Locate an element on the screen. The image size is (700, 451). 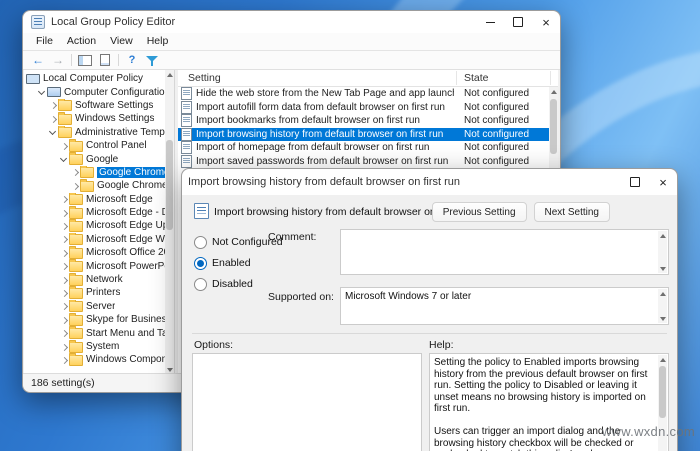
export-list-button is located at coordinates (105, 60).